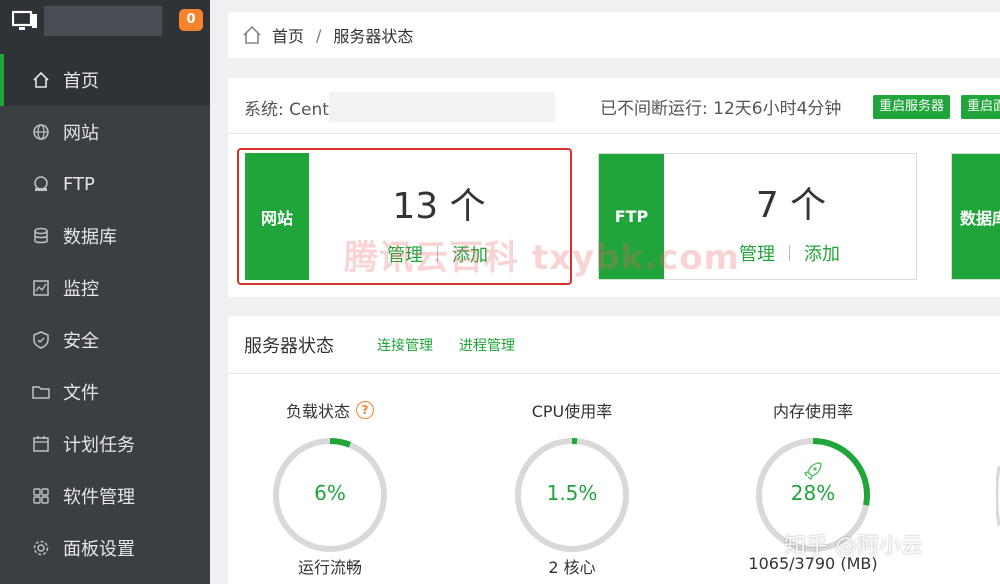 This screenshot has height=584, width=1000. Describe the element at coordinates (105, 288) in the screenshot. I see `sidebar-item-monitor: 监控` at that location.